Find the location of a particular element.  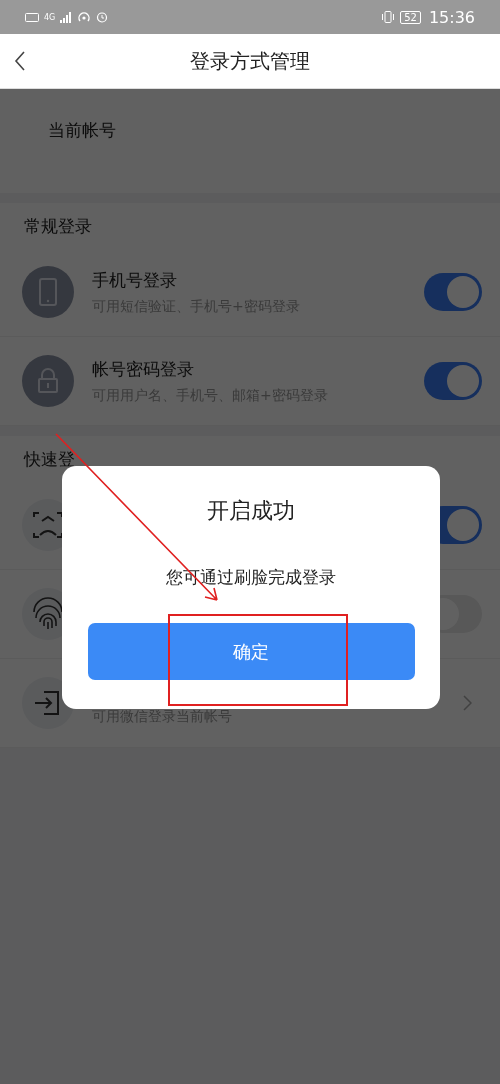

signal-icon is located at coordinates (66, 17).